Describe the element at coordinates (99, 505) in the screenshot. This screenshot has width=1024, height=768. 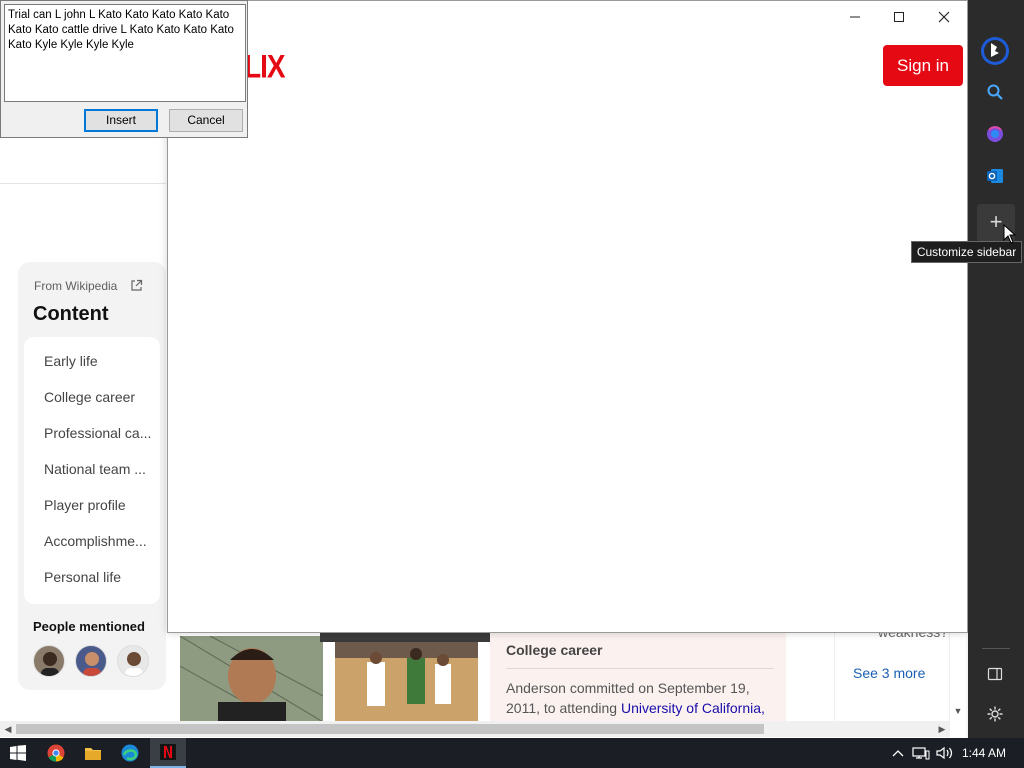
I see `wiki-item-player-profile: Player profile` at that location.